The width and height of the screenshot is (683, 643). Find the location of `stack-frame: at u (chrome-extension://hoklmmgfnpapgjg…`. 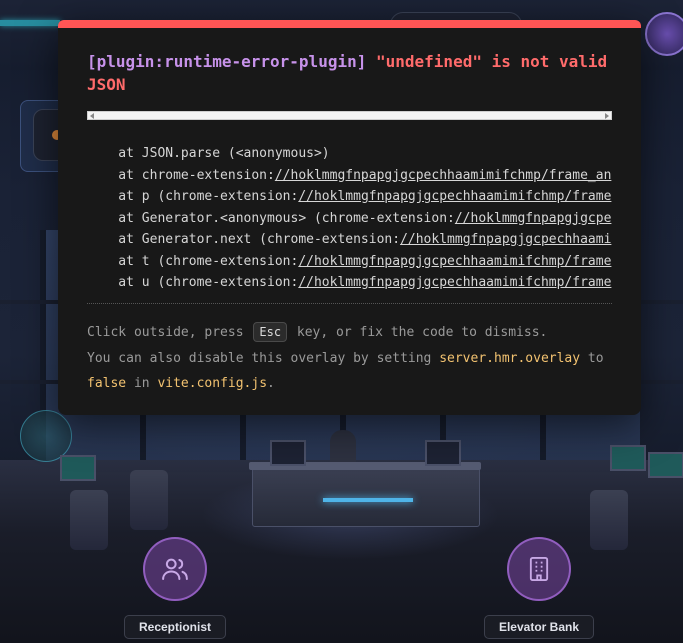

stack-frame: at u (chrome-extension://hoklmmgfnpapgjg… is located at coordinates (349, 282).